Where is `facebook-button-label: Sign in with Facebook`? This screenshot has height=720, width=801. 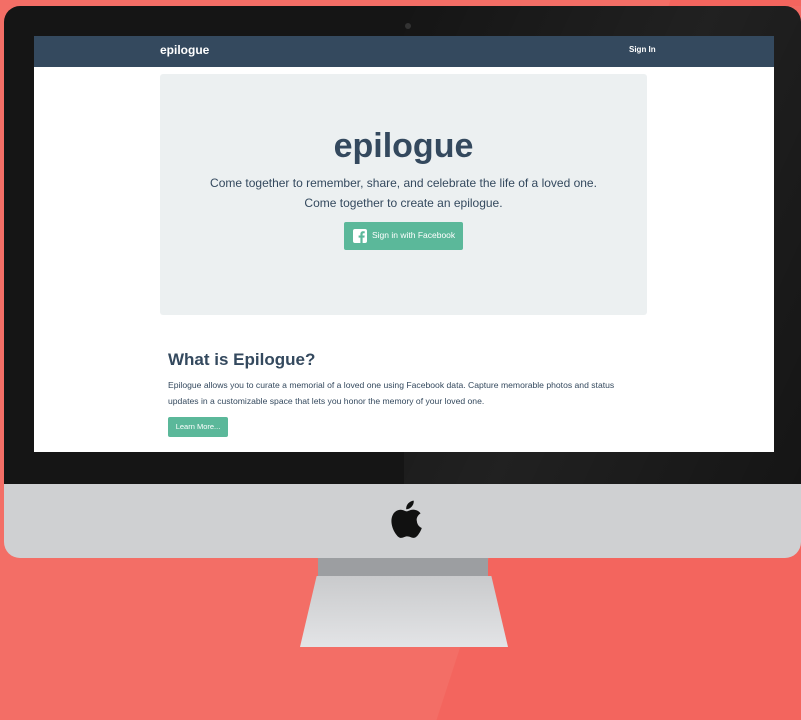
facebook-button-label: Sign in with Facebook is located at coordinates (414, 235).